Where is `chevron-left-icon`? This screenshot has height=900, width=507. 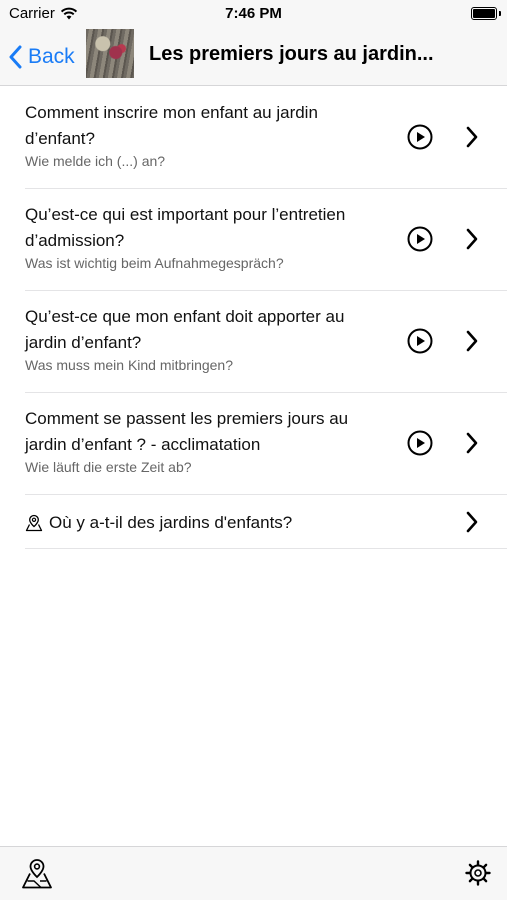 chevron-left-icon is located at coordinates (15, 57).